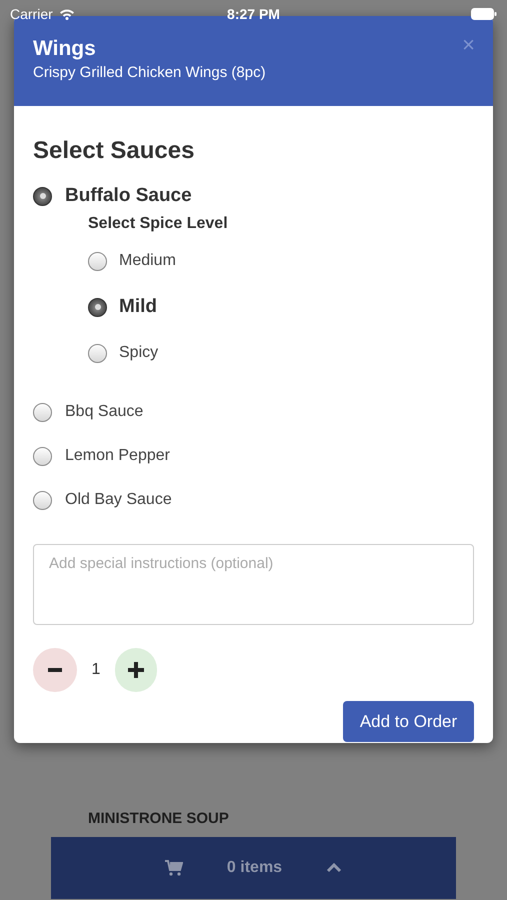  Describe the element at coordinates (147, 261) in the screenshot. I see `spice-option: Medium` at that location.